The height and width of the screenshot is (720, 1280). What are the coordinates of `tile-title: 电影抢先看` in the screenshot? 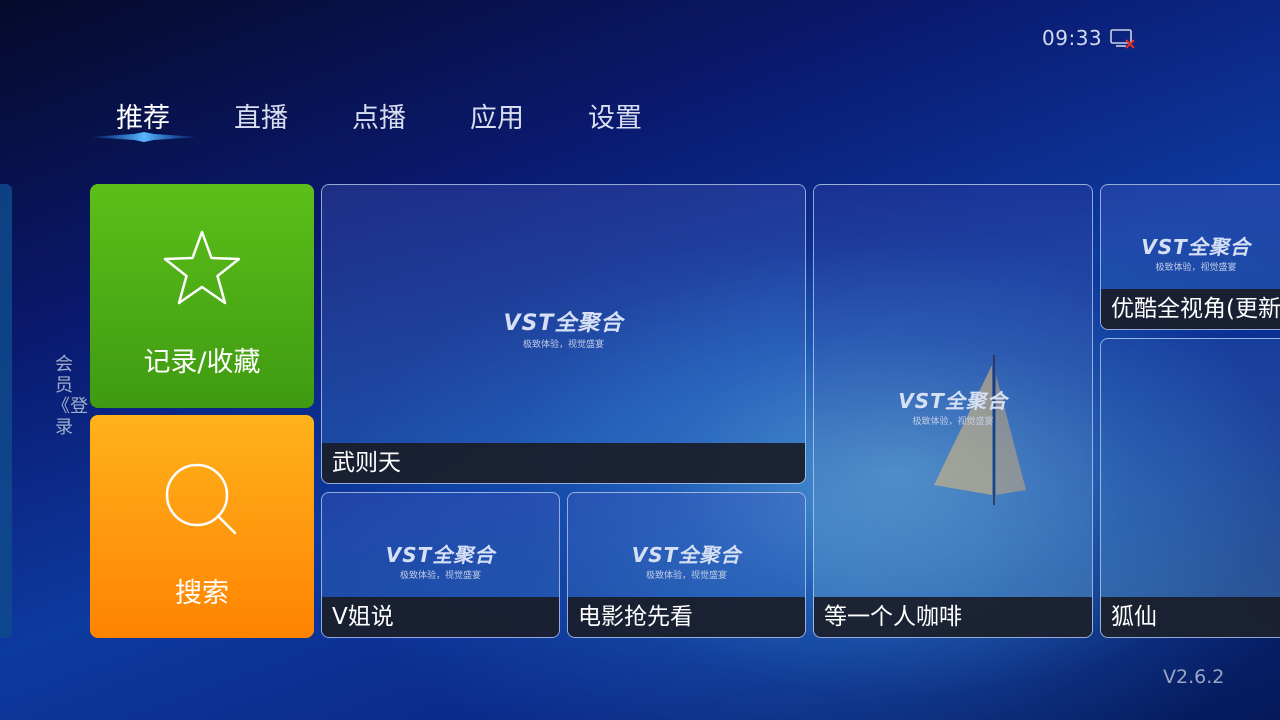 It's located at (686, 617).